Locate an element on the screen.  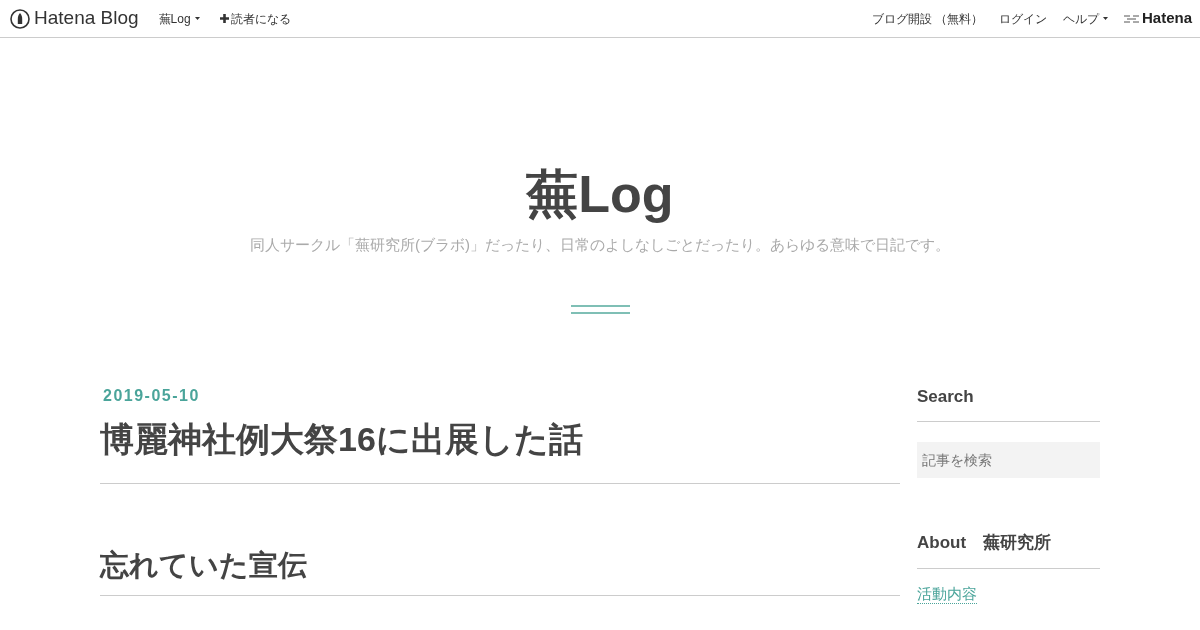
blog-description: 同人サークル「蕪研究所(ブラボ)」だったり、日常のよしなしごとだったり。あらゆる意味で日記です。 is located at coordinates (600, 245).